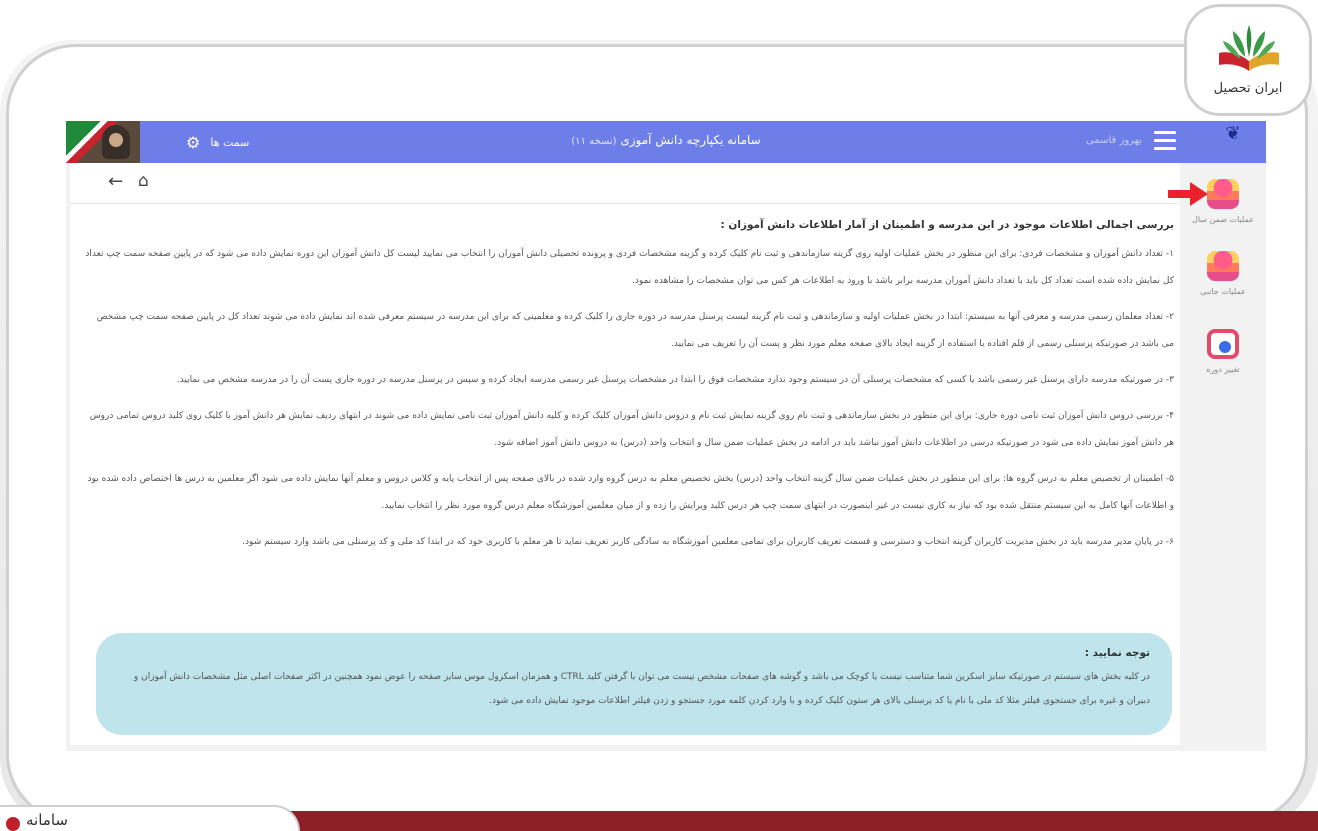 This screenshot has height=831, width=1318. Describe the element at coordinates (784, 821) in the screenshot. I see `bottom-accent-bar` at that location.